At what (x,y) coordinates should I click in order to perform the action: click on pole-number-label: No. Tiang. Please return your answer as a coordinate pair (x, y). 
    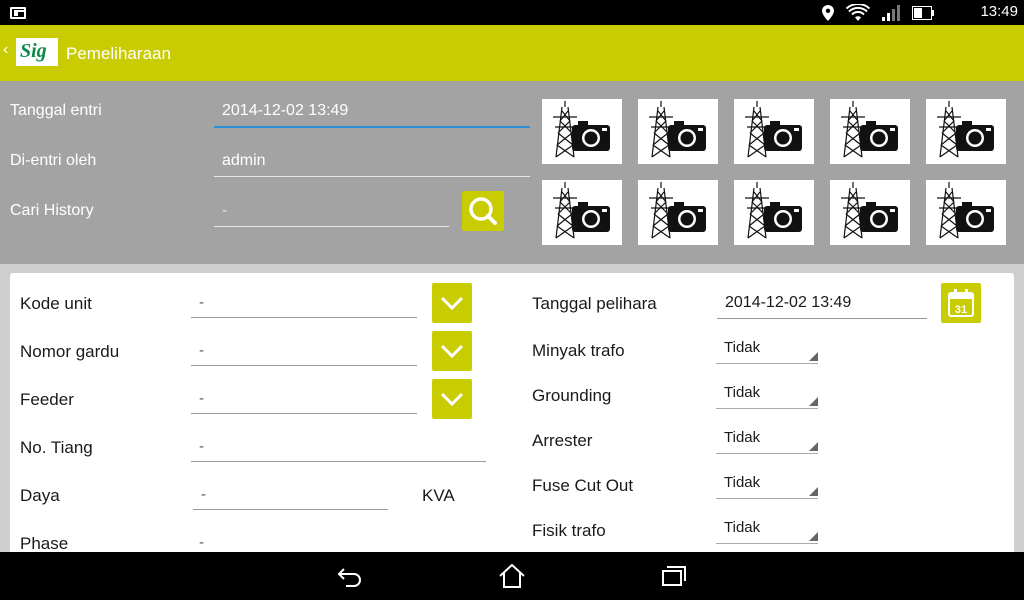
    Looking at the image, I should click on (56, 447).